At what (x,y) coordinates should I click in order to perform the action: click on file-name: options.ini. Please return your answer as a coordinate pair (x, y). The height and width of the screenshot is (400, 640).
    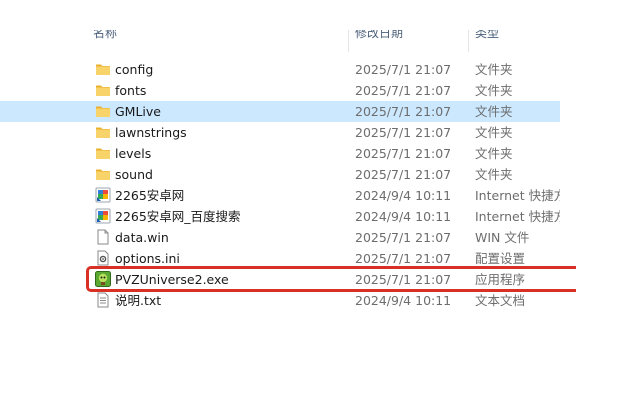
    Looking at the image, I should click on (147, 258).